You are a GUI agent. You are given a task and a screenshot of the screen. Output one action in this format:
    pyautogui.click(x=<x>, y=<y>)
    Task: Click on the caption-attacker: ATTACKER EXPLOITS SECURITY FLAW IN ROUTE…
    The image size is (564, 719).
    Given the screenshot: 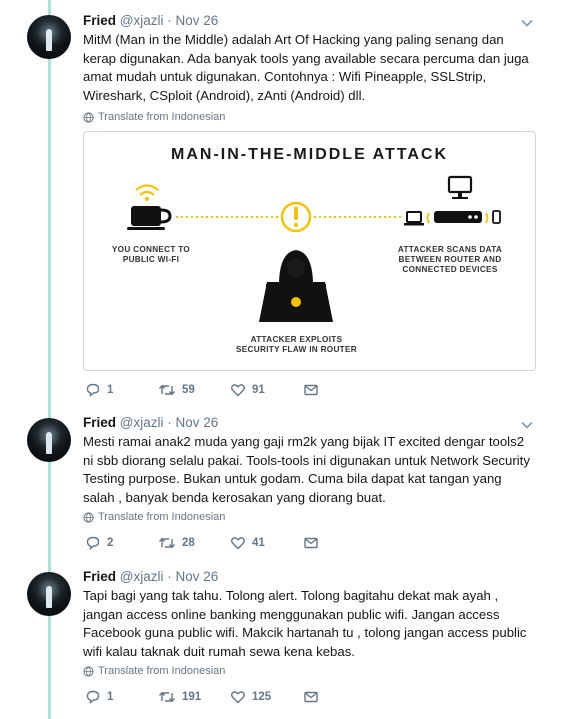 What is the action you would take?
    pyautogui.click(x=296, y=345)
    